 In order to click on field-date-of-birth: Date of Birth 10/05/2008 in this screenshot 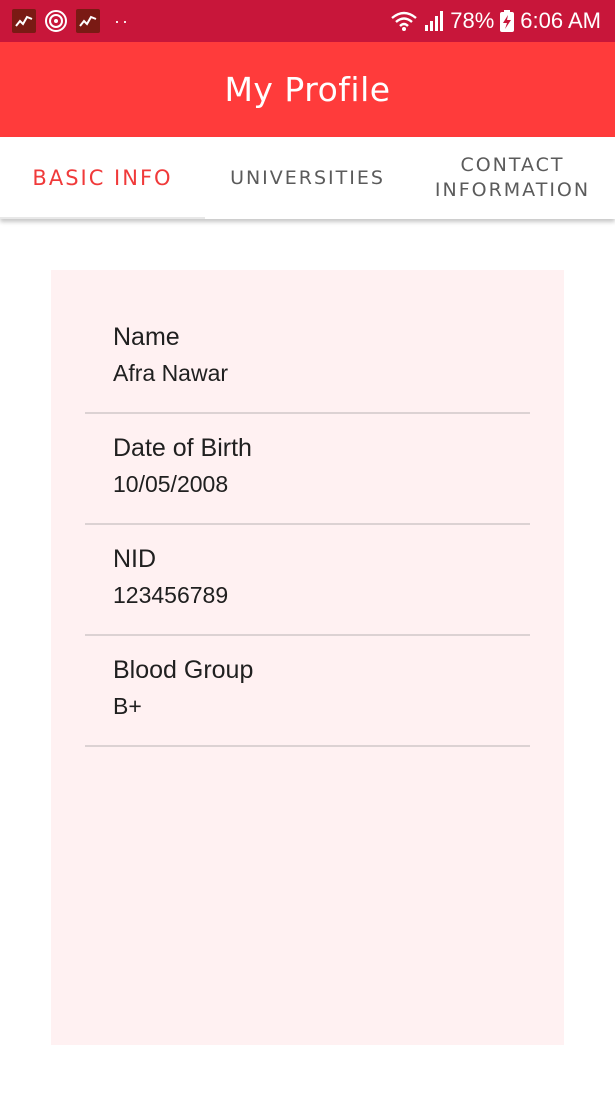, I will do `click(307, 469)`.